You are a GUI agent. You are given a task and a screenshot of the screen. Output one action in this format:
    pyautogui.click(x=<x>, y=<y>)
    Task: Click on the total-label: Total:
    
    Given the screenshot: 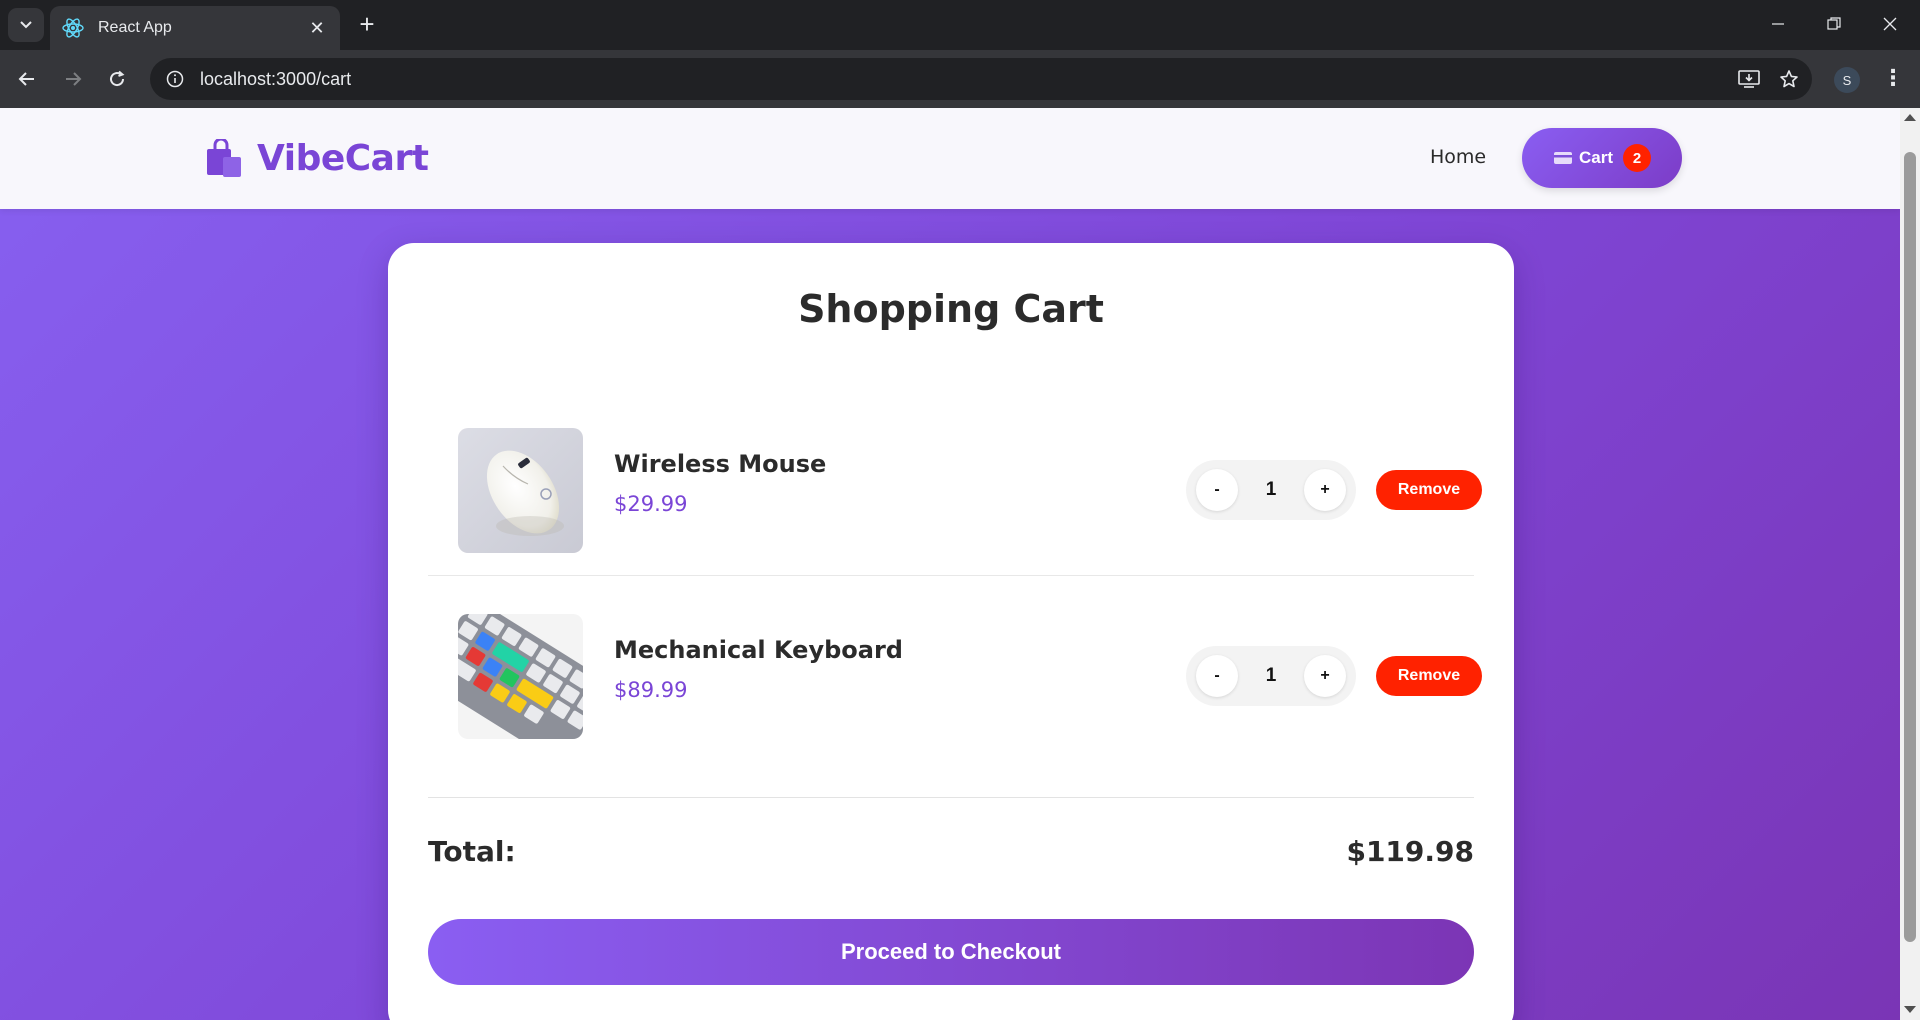 What is the action you would take?
    pyautogui.click(x=472, y=851)
    